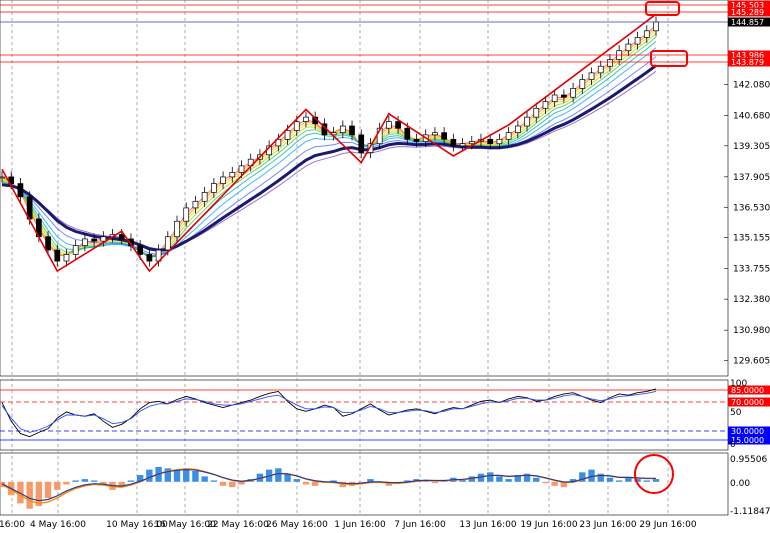 The width and height of the screenshot is (770, 533). What do you see at coordinates (751, 239) in the screenshot?
I see `y-tick-label: 135.155` at bounding box center [751, 239].